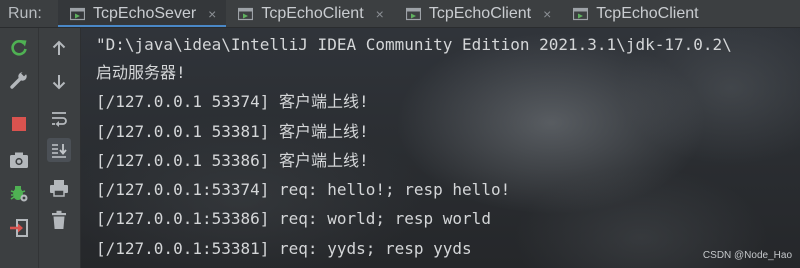 The width and height of the screenshot is (800, 268). I want to click on arrow-up-icon, so click(59, 48).